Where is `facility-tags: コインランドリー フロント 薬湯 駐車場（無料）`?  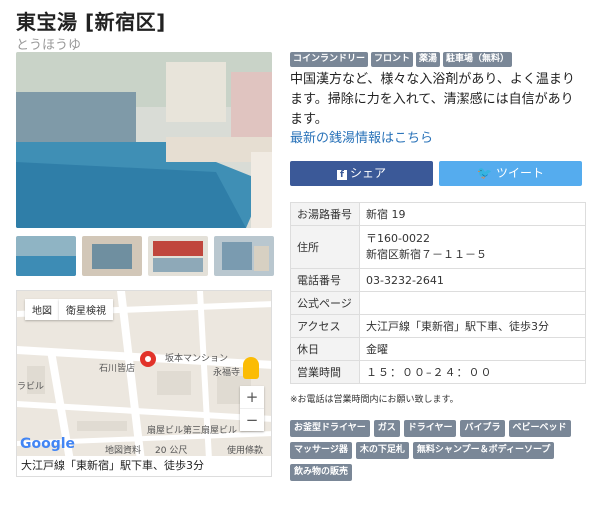
facility-tags: コインランドリー フロント 薬湯 駐車場（無料） is located at coordinates (401, 59).